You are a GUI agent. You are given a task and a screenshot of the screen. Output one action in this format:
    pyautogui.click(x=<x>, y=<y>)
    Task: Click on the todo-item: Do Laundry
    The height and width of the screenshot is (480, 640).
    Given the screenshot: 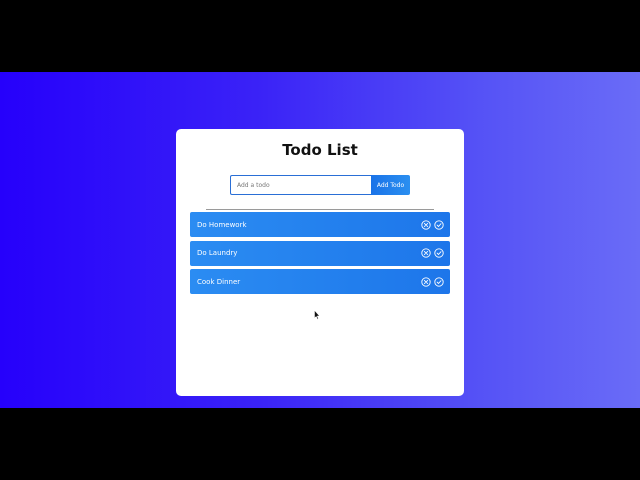 What is the action you would take?
    pyautogui.click(x=320, y=253)
    